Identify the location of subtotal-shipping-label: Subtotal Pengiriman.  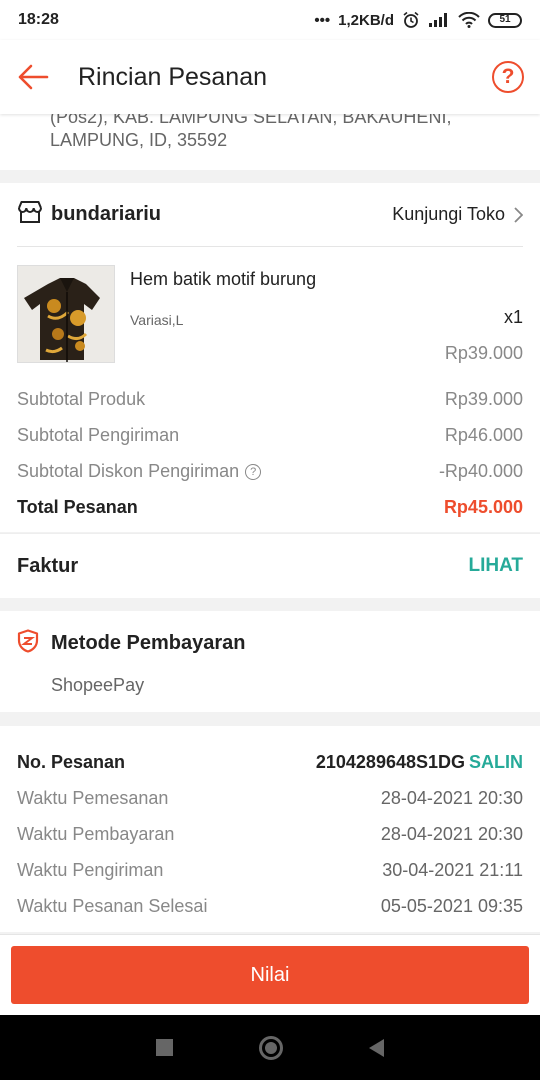
(98, 434).